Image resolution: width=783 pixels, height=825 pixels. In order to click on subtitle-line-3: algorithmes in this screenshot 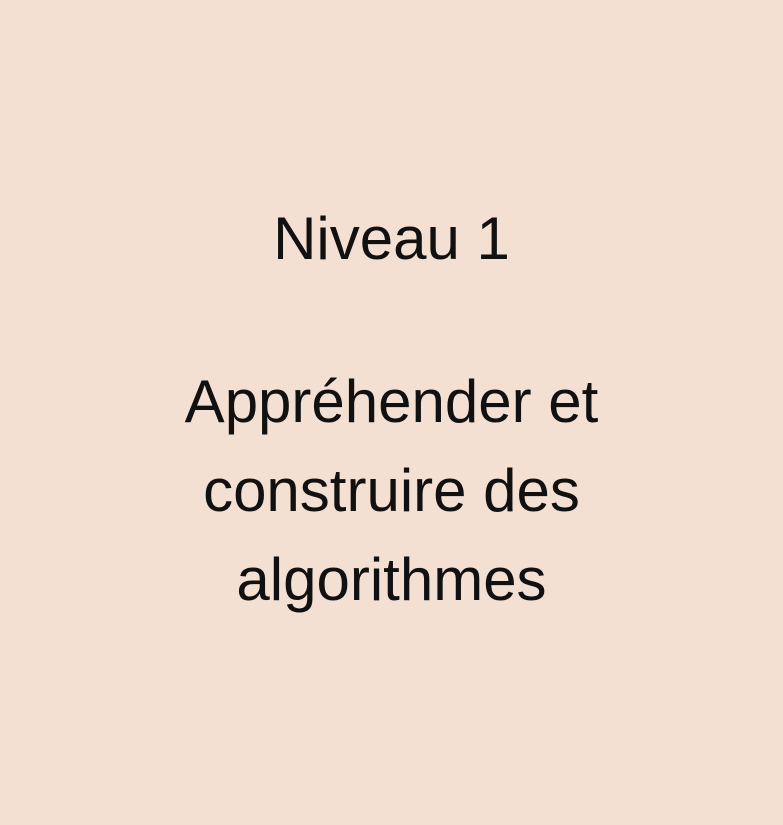, I will do `click(391, 579)`.